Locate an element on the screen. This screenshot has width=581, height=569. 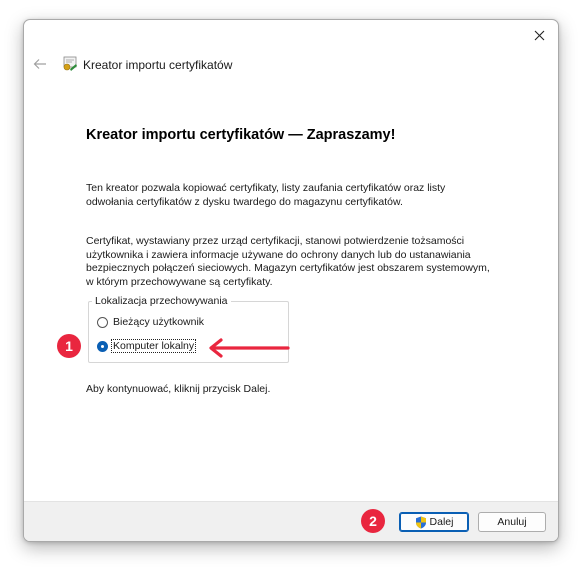
certificate-icon is located at coordinates (70, 63).